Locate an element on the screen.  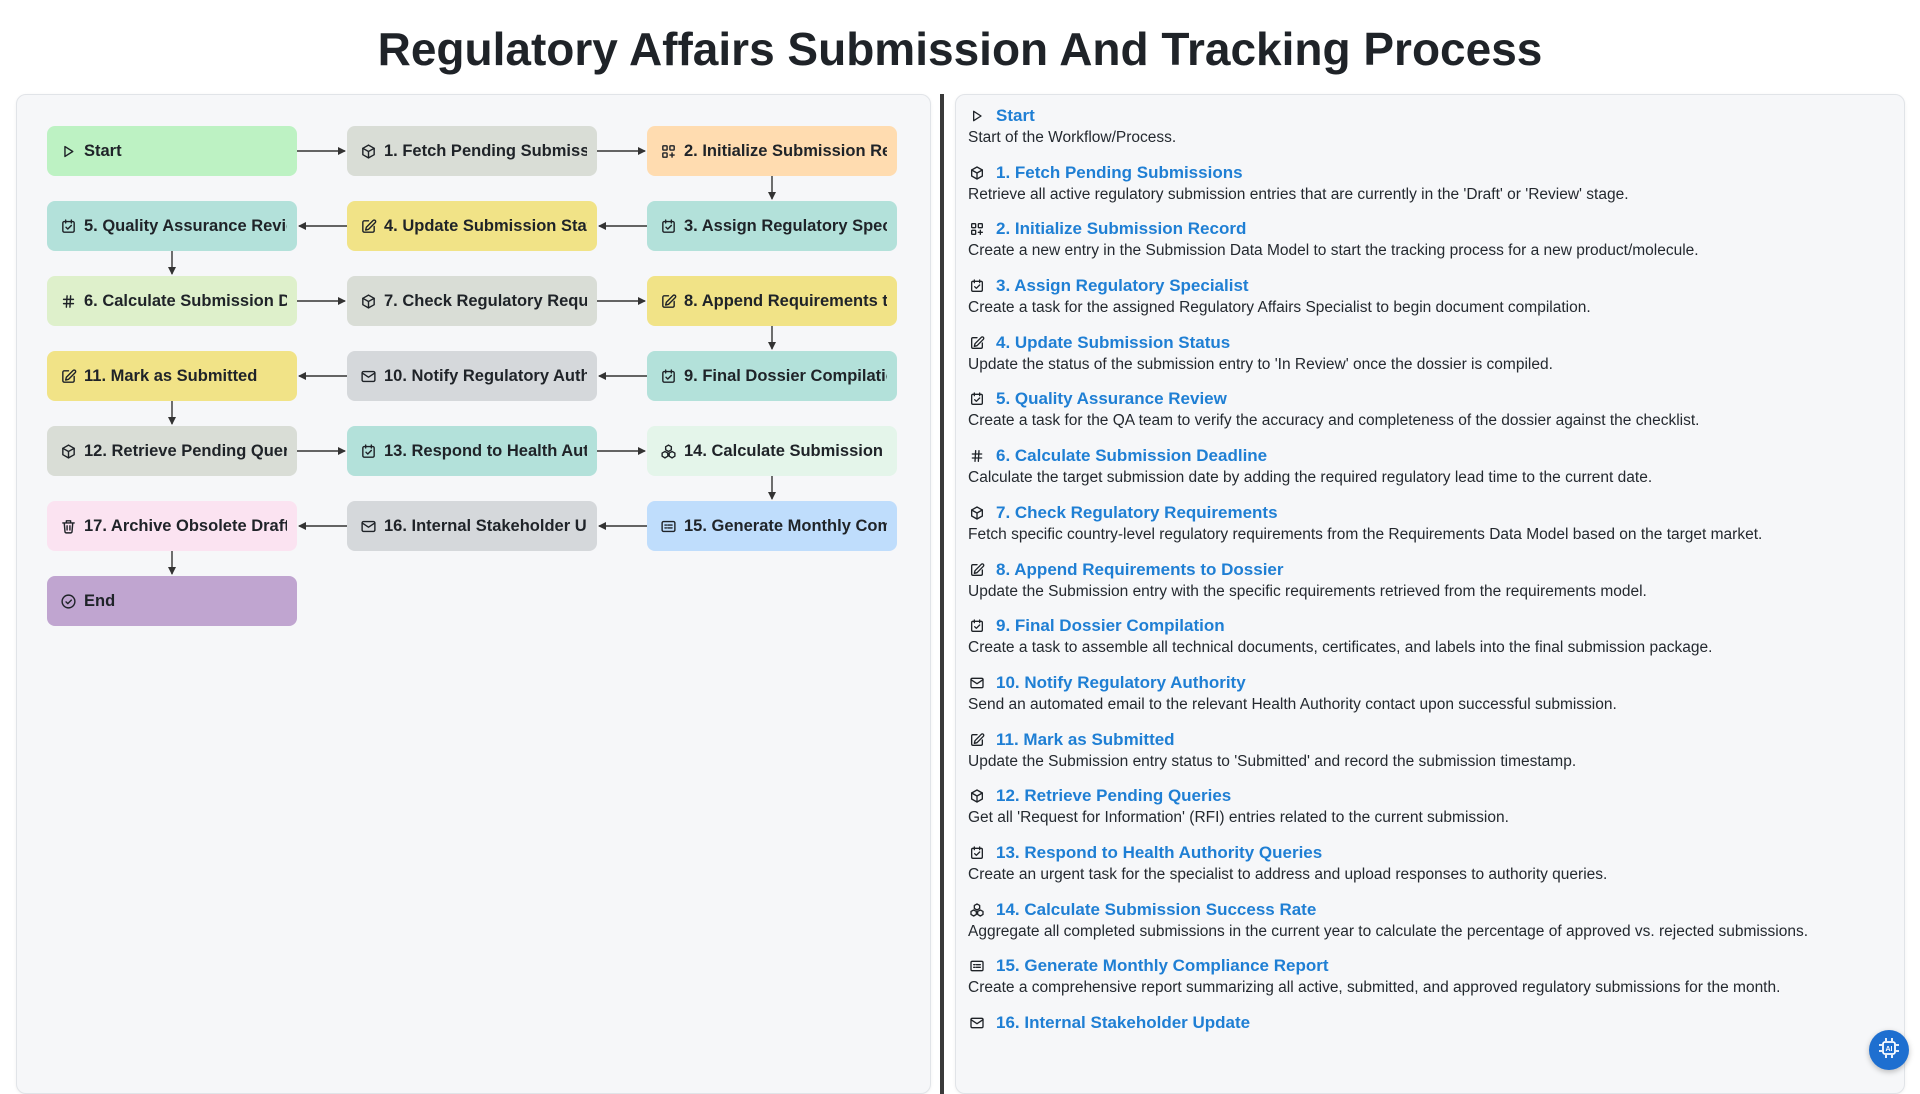
flow-node-n2: 2. Initialize Submission Record is located at coordinates (772, 151).